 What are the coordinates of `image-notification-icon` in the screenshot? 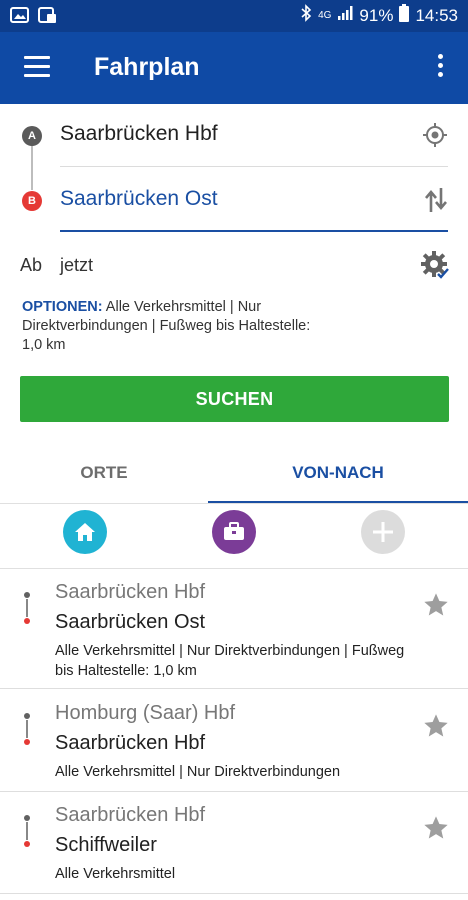 It's located at (20, 17).